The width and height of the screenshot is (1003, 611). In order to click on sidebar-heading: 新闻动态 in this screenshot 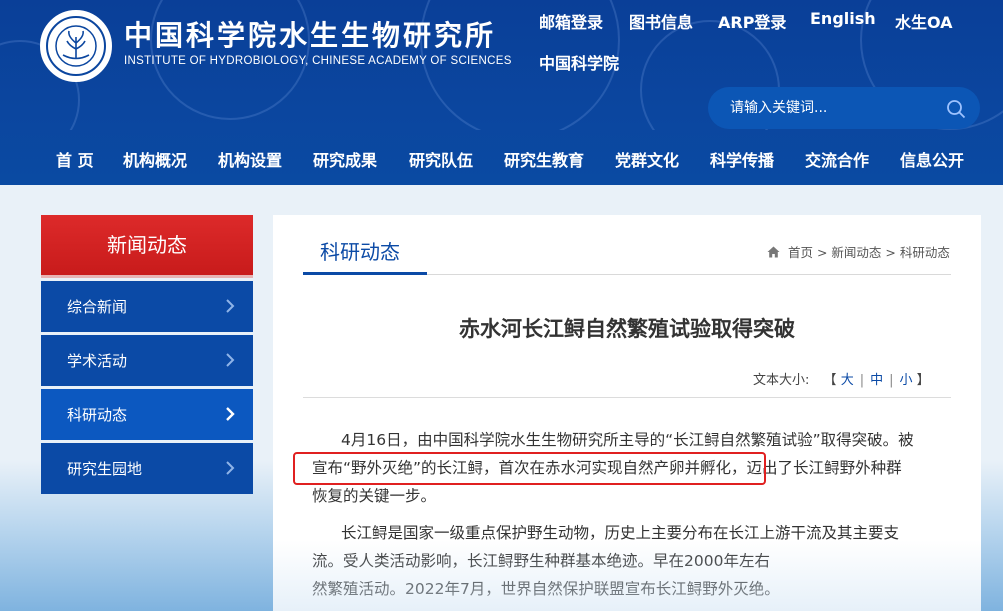, I will do `click(147, 246)`.